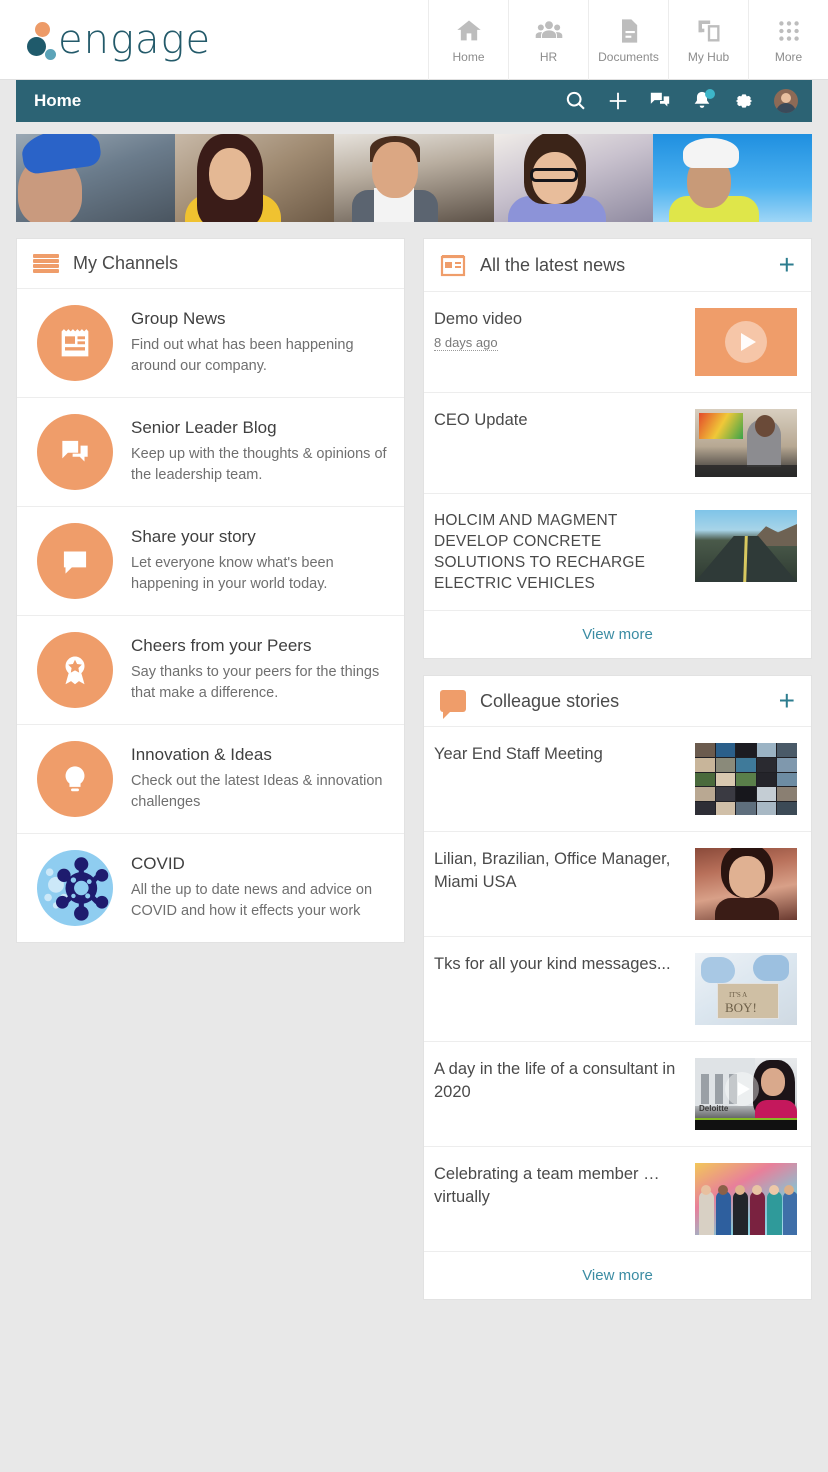  What do you see at coordinates (46, 263) in the screenshot?
I see `hamburger-icon` at bounding box center [46, 263].